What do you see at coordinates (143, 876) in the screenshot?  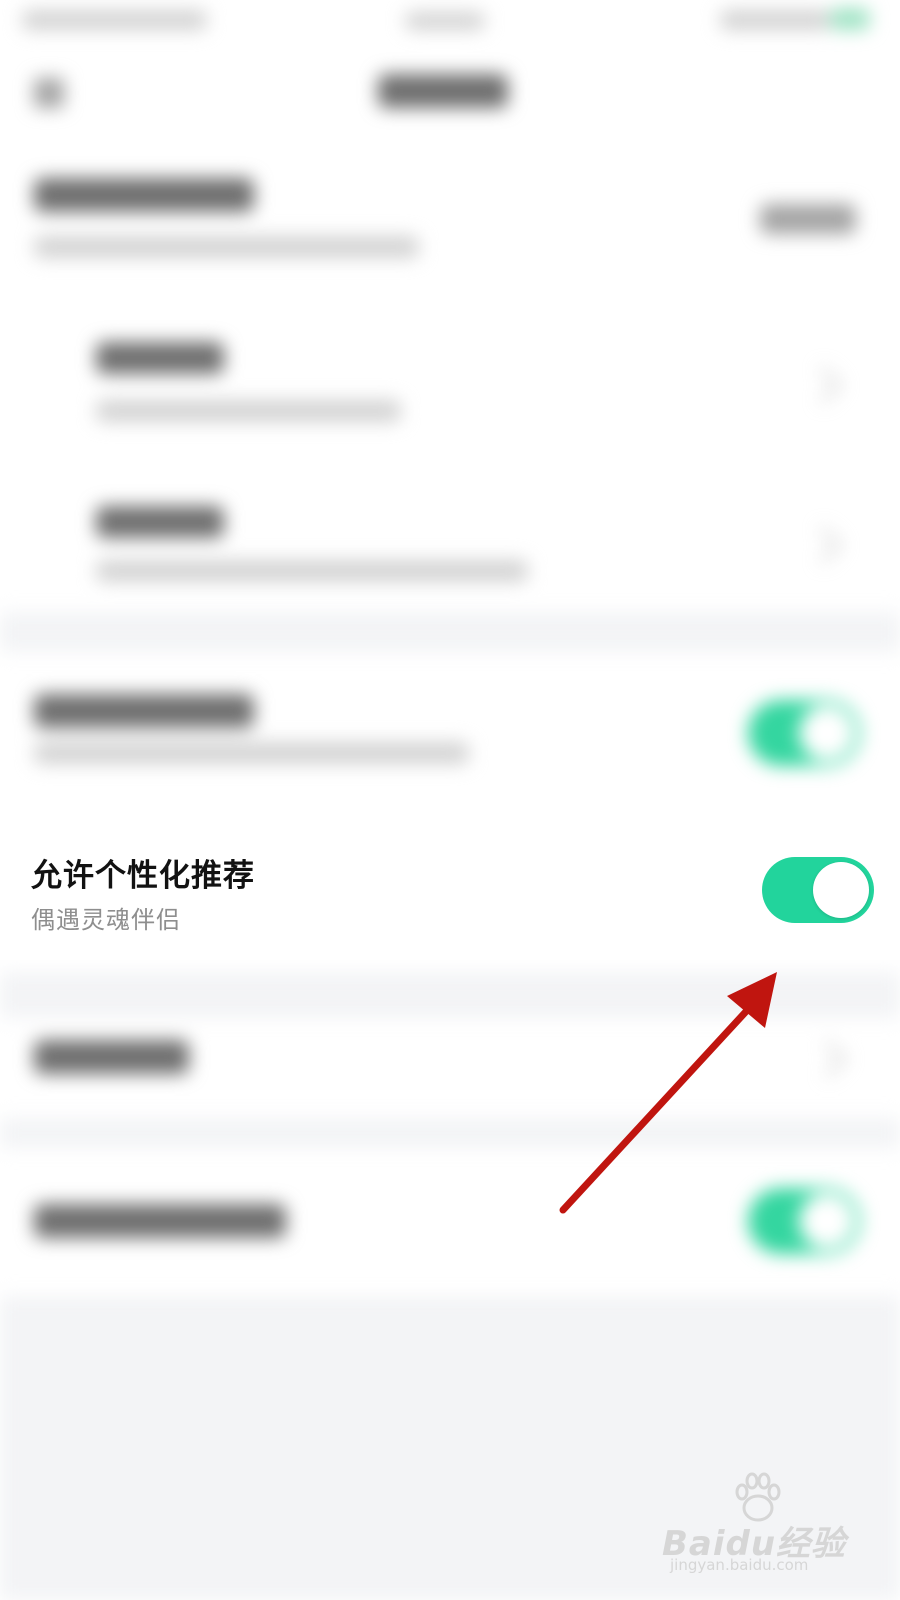 I see `row-title: 允许个性化推荐` at bounding box center [143, 876].